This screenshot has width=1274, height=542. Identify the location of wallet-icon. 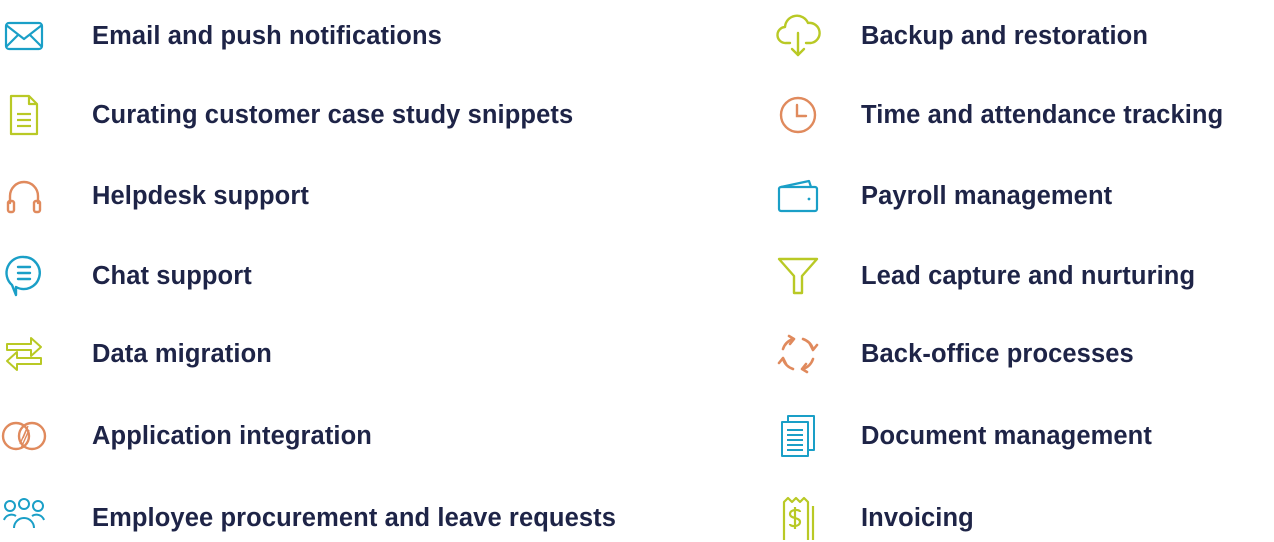
(798, 196).